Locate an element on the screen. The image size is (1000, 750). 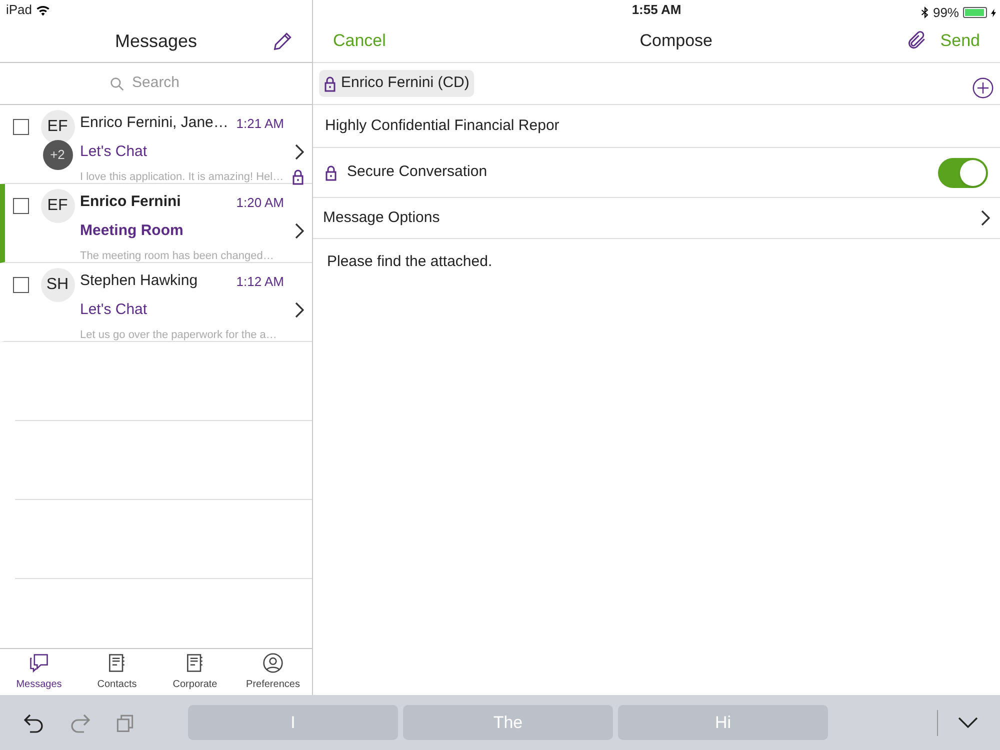
tab-bar-item: Contacts is located at coordinates (117, 672).